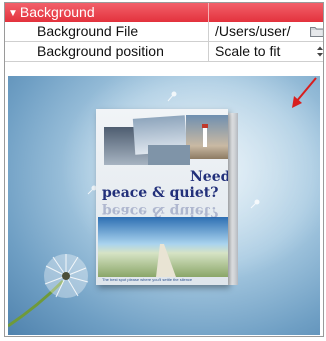 Image resolution: width=326 pixels, height=341 pixels. Describe the element at coordinates (13, 13) in the screenshot. I see `triangle-down-icon: ▼` at that location.